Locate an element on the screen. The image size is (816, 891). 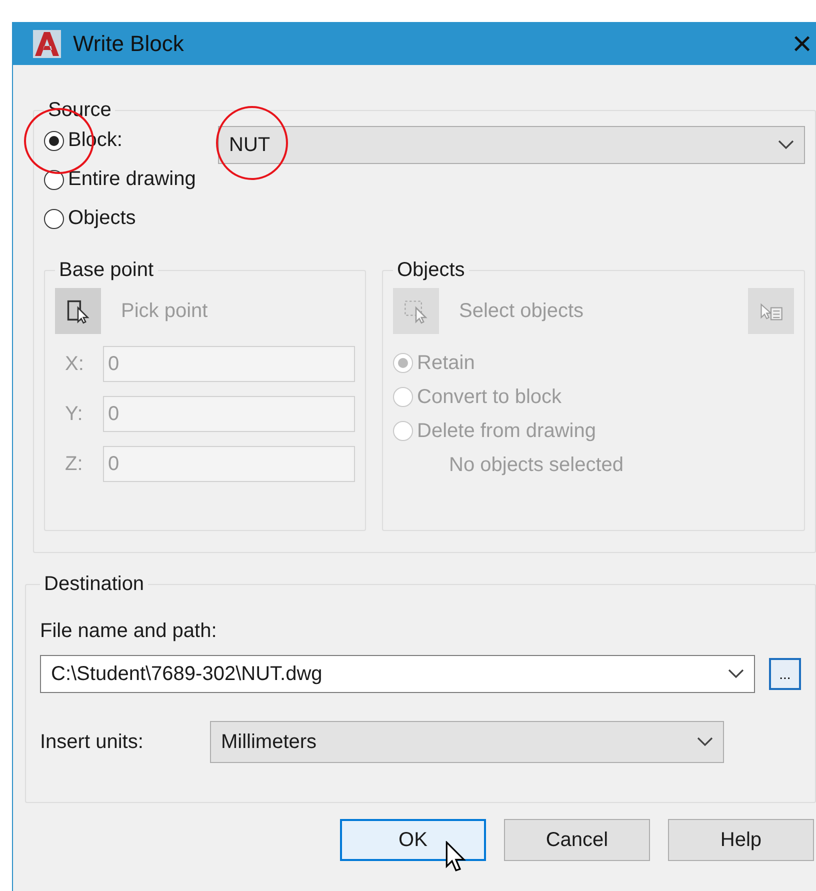
coordinate-label: Y: is located at coordinates (74, 414).